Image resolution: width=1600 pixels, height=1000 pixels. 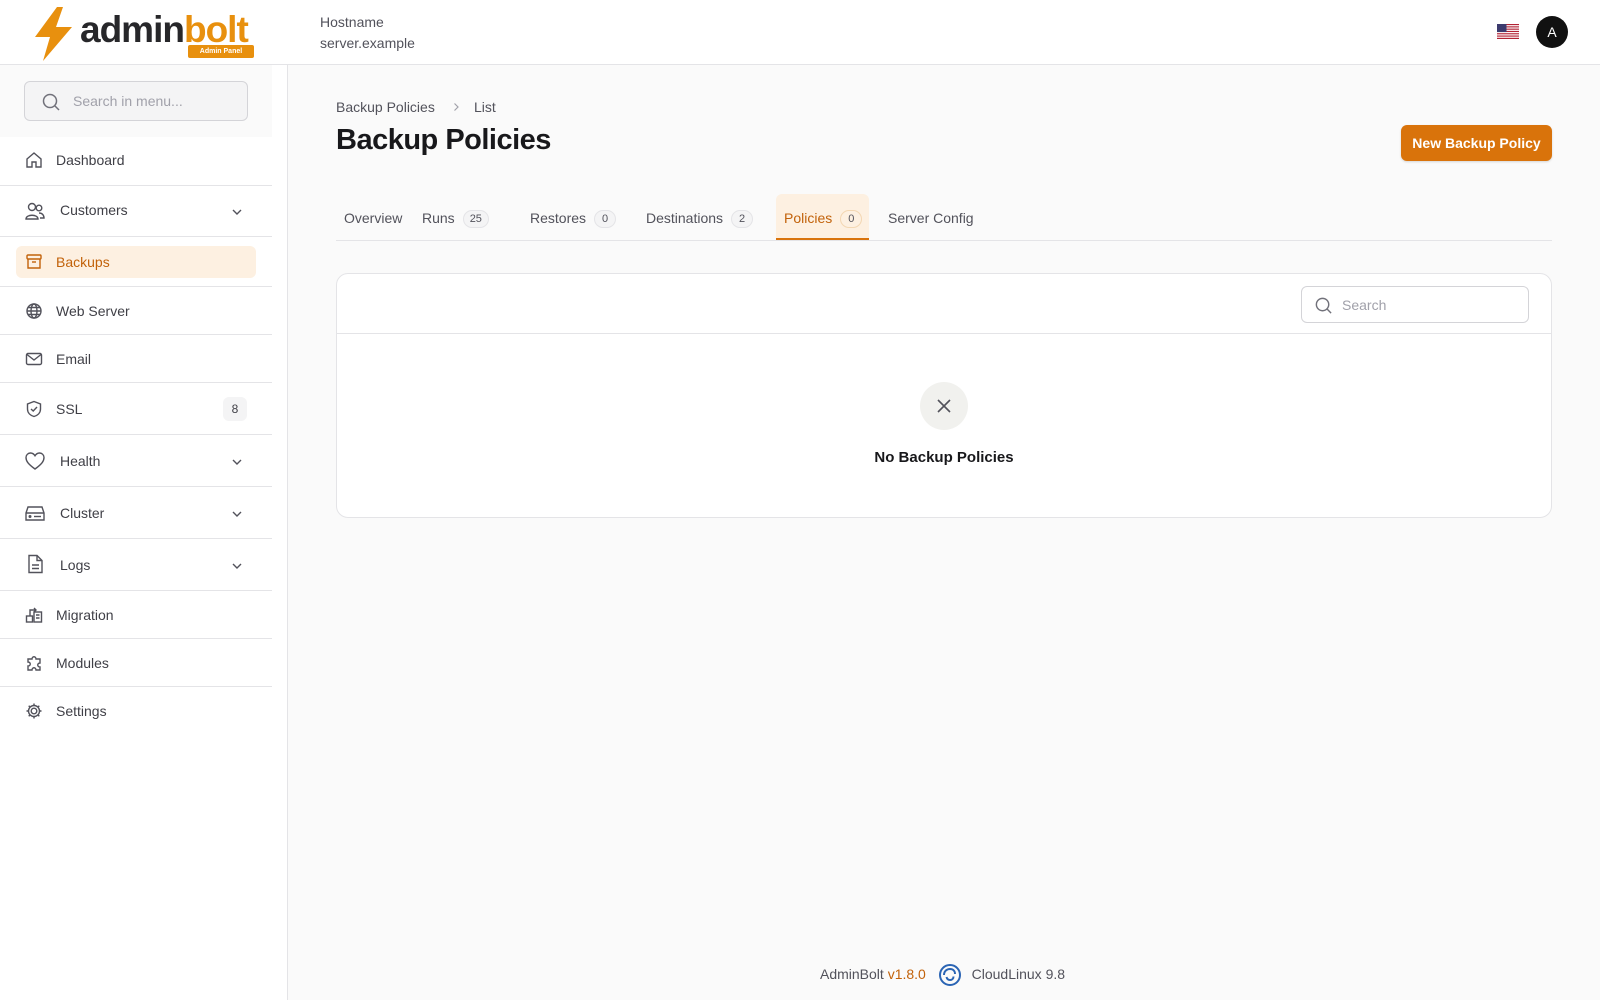 I want to click on table-search-input, so click(x=1432, y=304).